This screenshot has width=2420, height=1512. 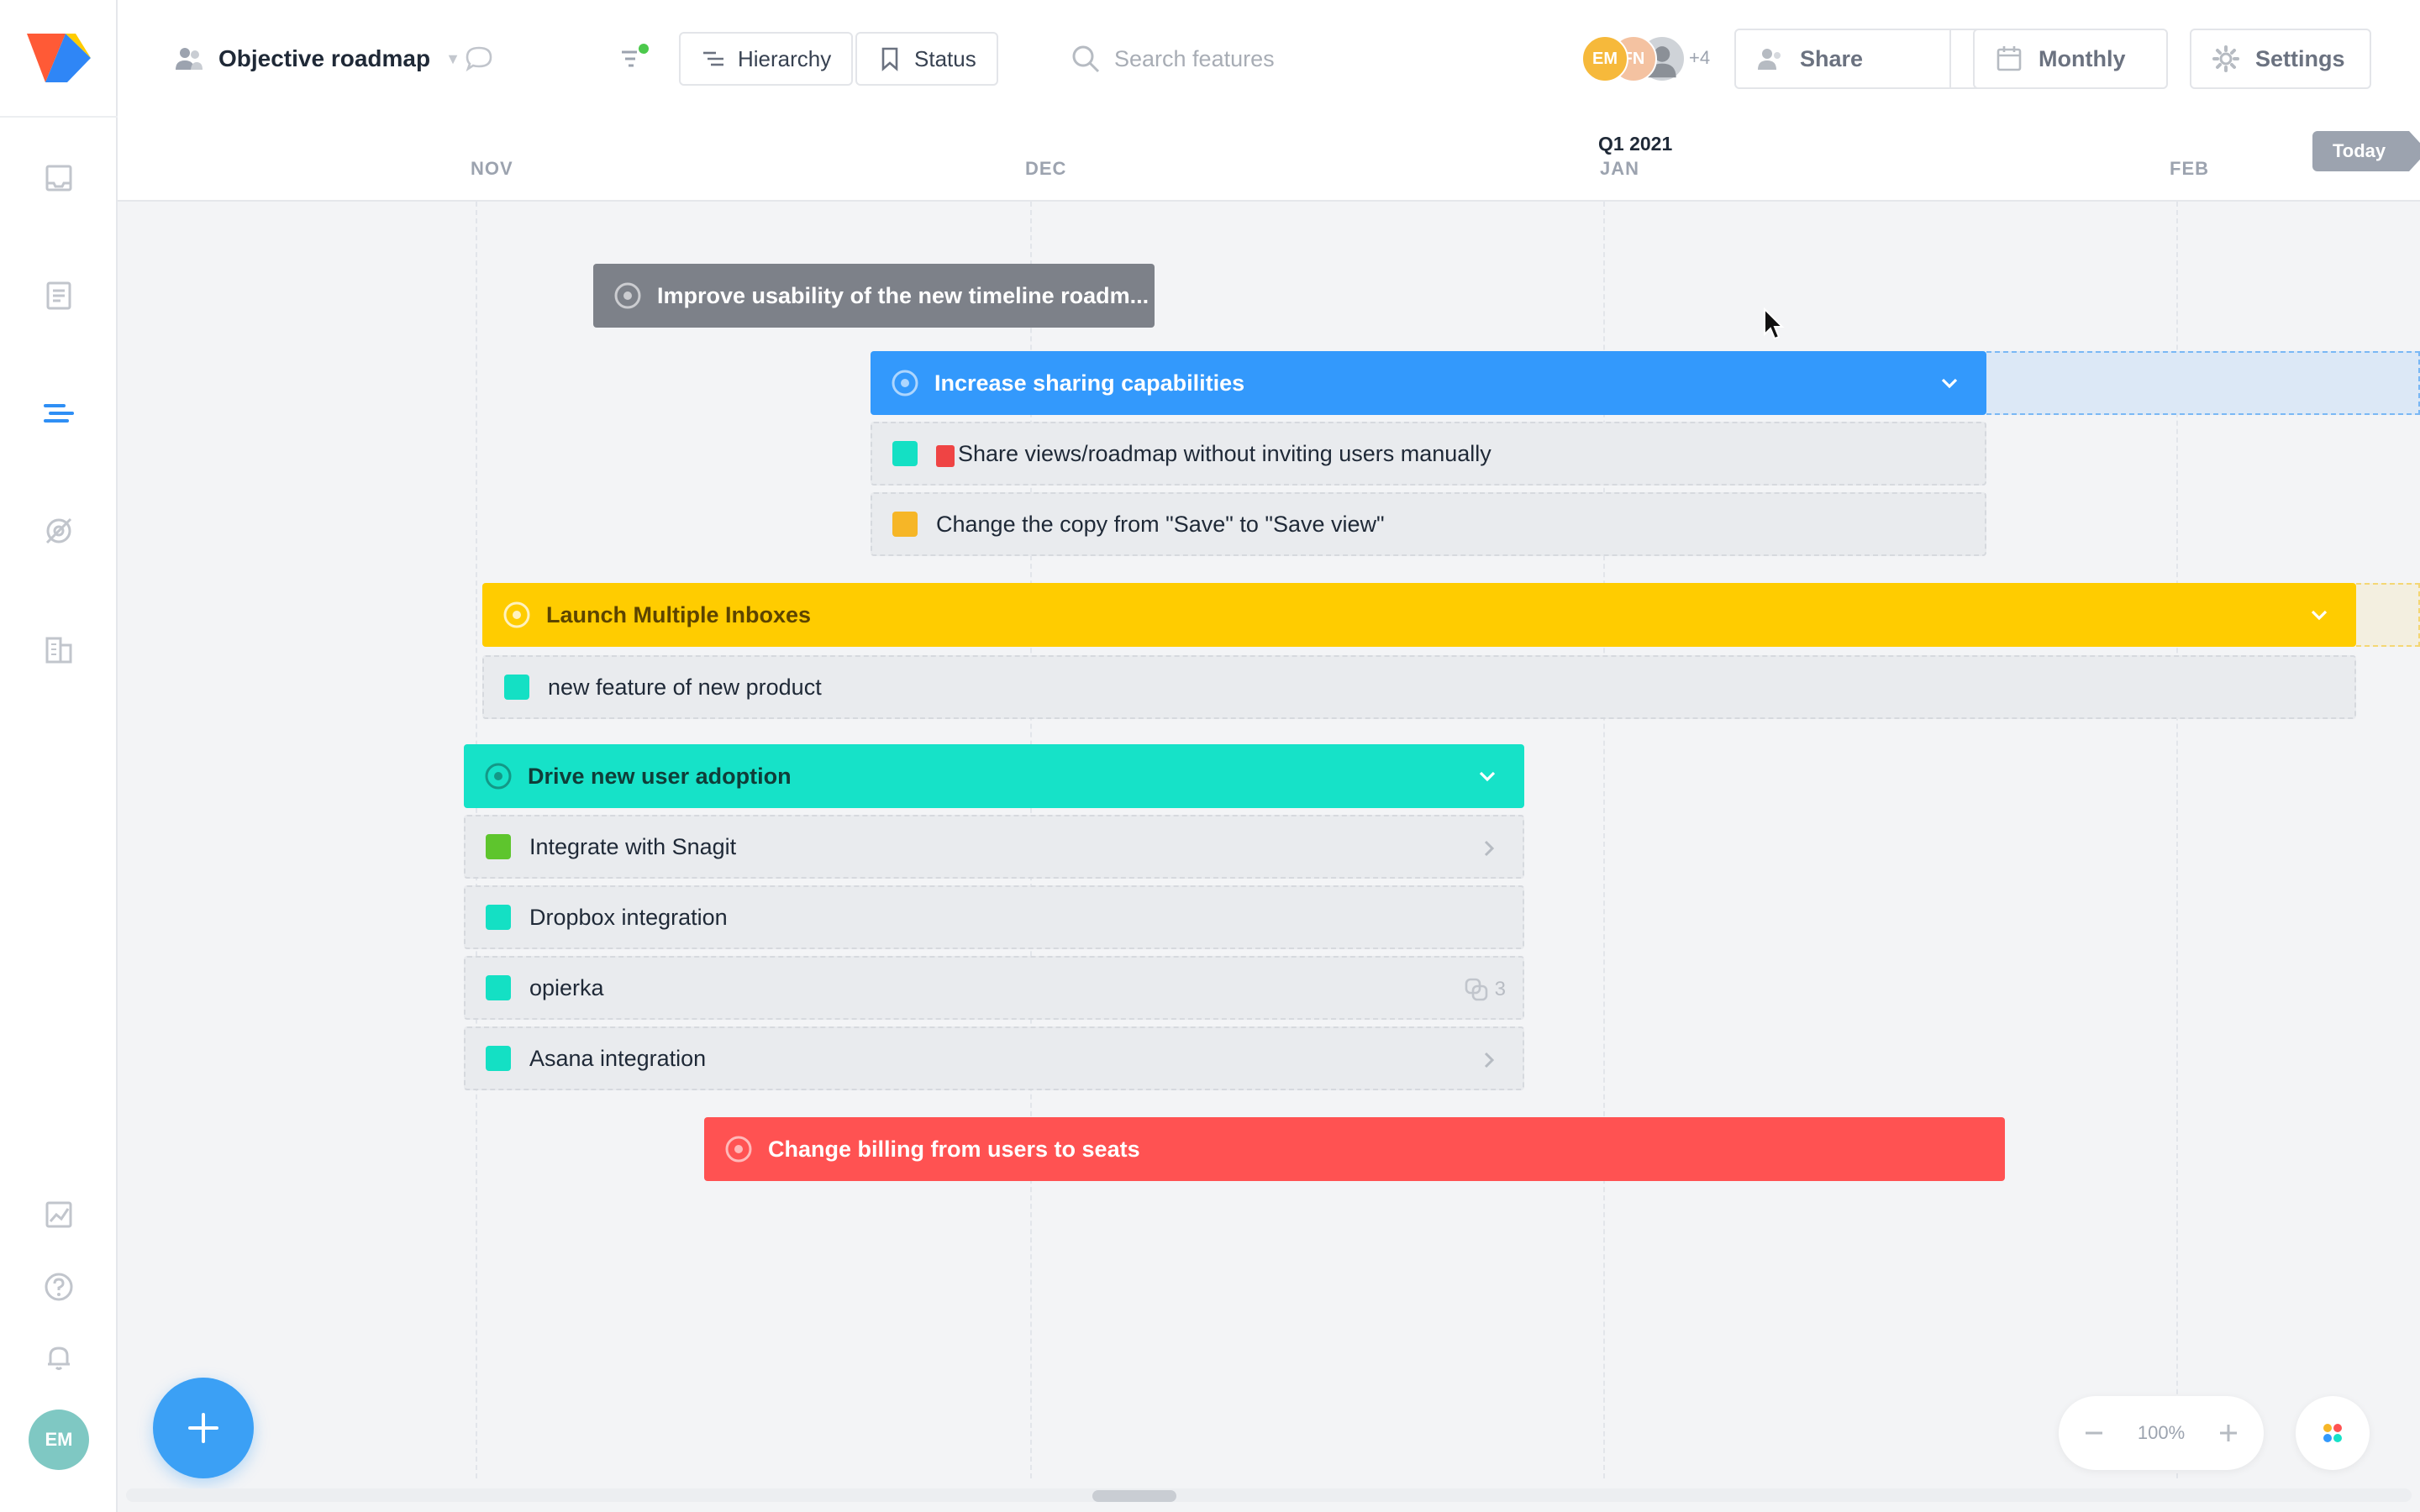 What do you see at coordinates (1269, 160) in the screenshot?
I see `timeline-header: NOV DEC Q1 2021 JAN FEB Today` at bounding box center [1269, 160].